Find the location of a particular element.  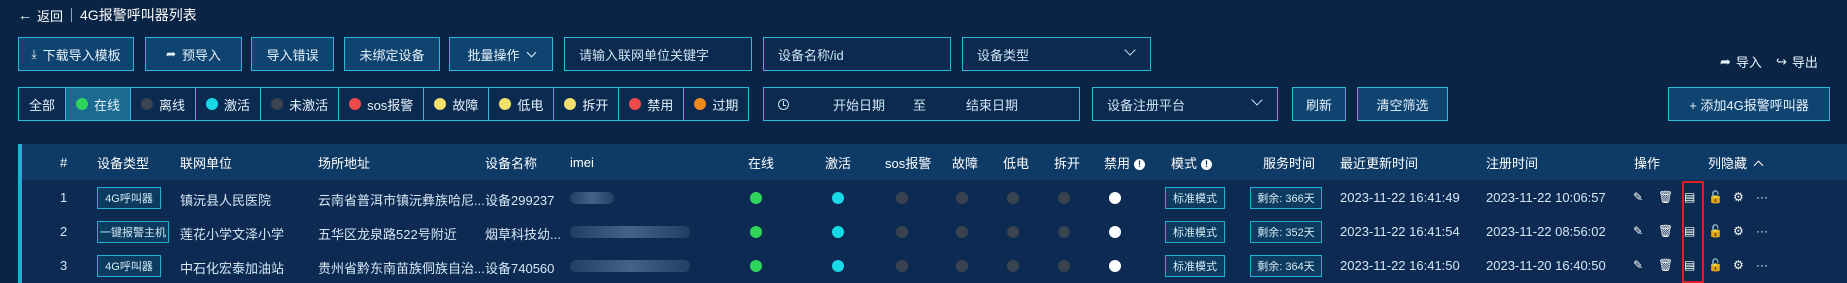

header-sos: sos报警 is located at coordinates (908, 163).